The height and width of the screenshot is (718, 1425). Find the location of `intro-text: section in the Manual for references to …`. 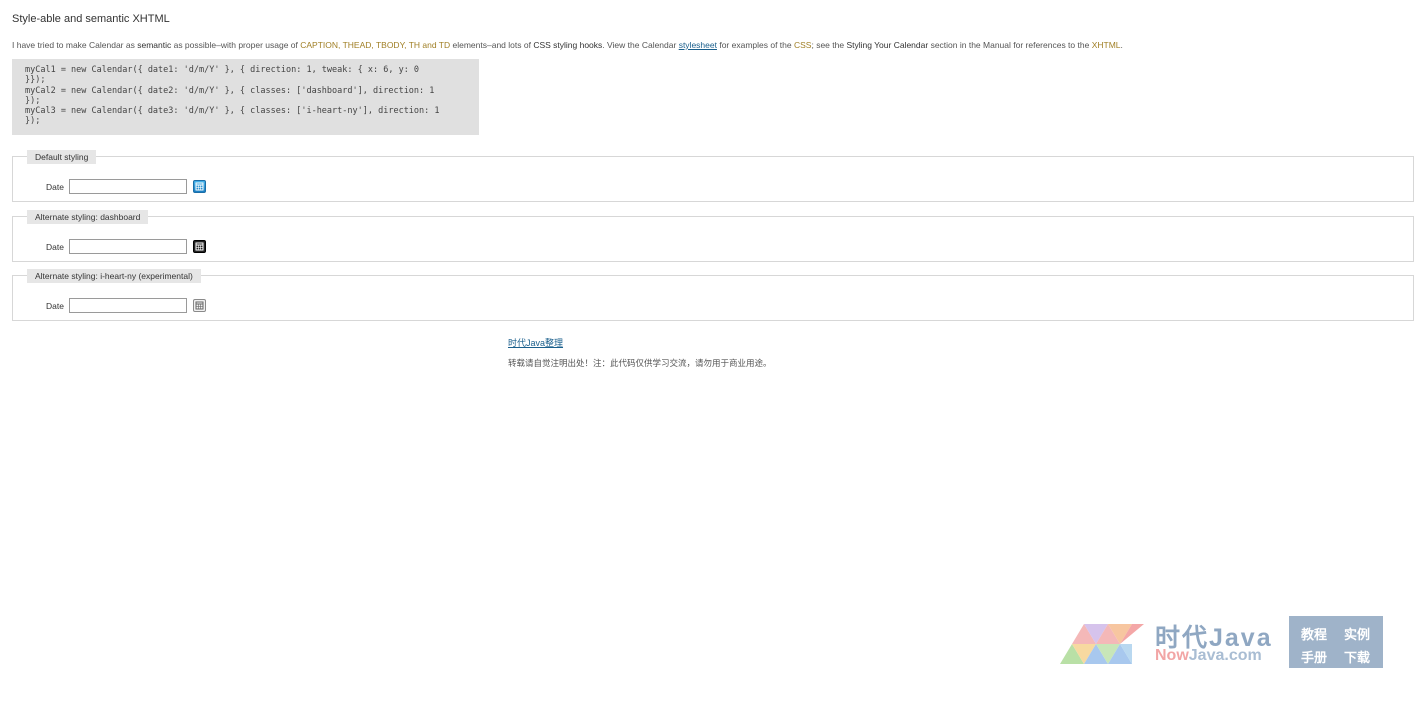

intro-text: section in the Manual for references to … is located at coordinates (1010, 45).